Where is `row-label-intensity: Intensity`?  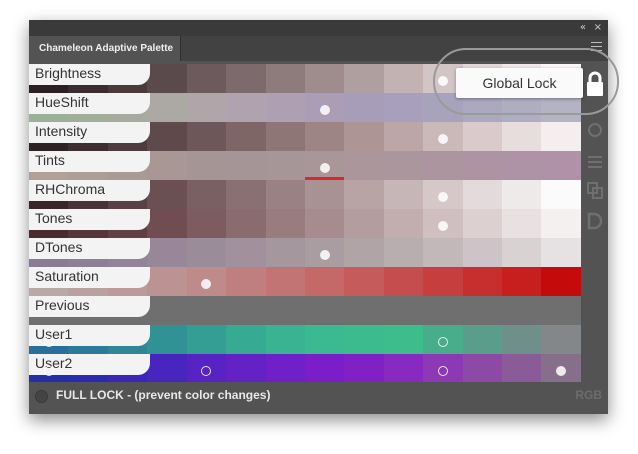
row-label-intensity: Intensity is located at coordinates (89, 132).